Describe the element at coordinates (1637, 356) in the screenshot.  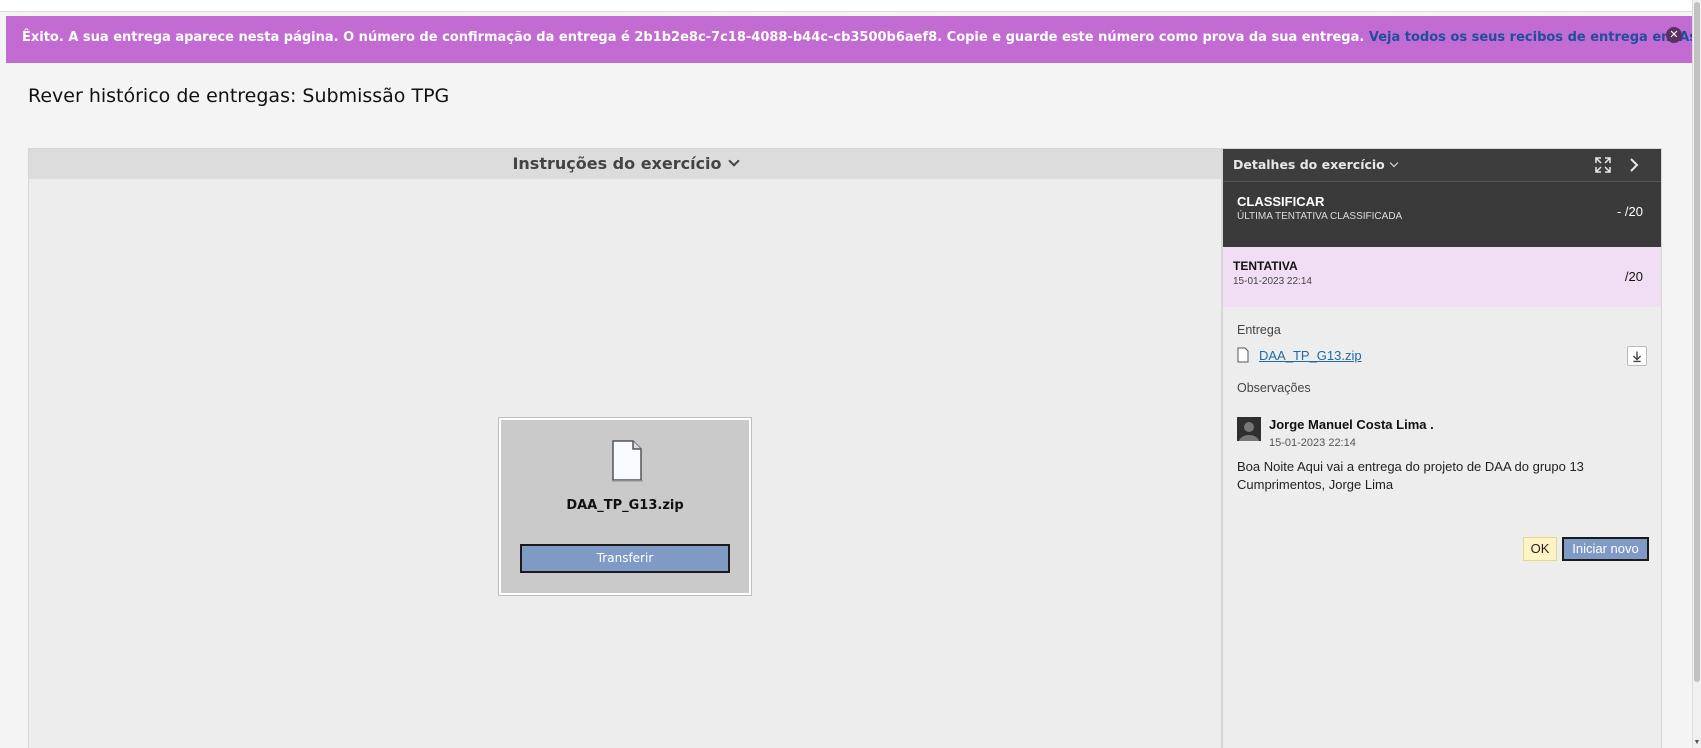
I see `download-icon` at that location.